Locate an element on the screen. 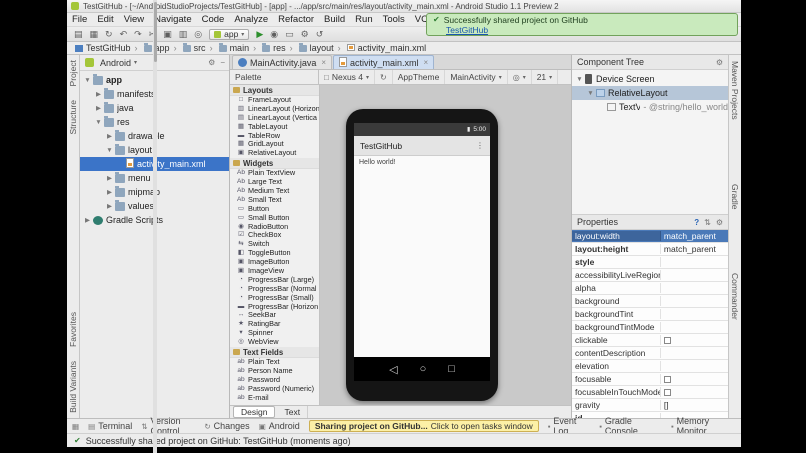 This screenshot has width=806, height=453. theme-select: AppTheme is located at coordinates (419, 77).